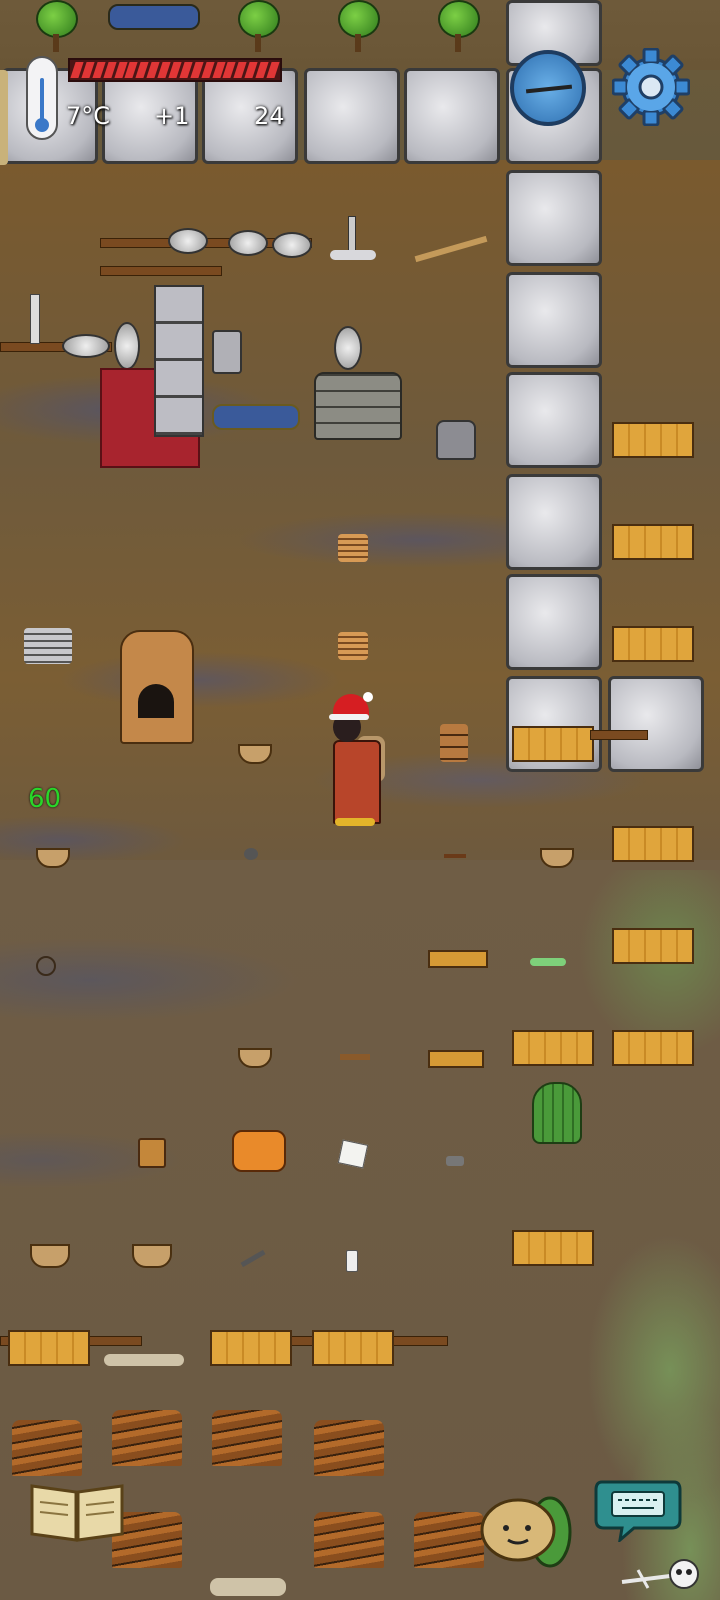 The image size is (720, 1600). I want to click on santa-hat-brim, so click(349, 717).